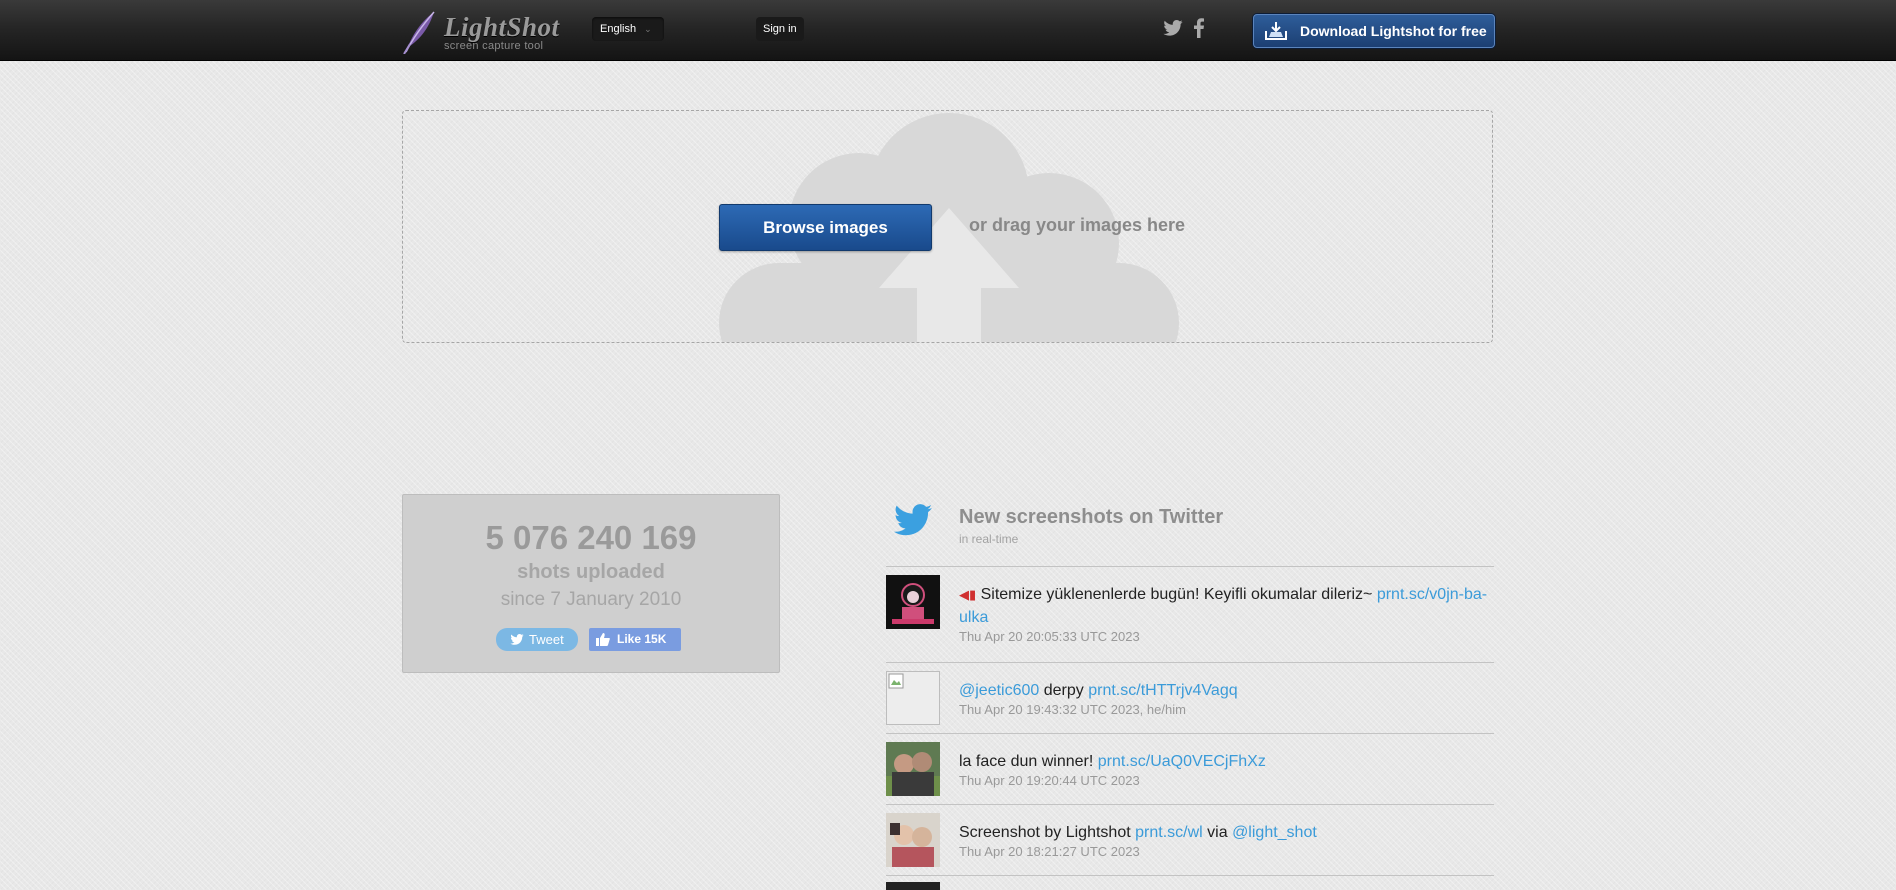  I want to click on feed-title: New screenshots on Twitter, so click(1091, 517).